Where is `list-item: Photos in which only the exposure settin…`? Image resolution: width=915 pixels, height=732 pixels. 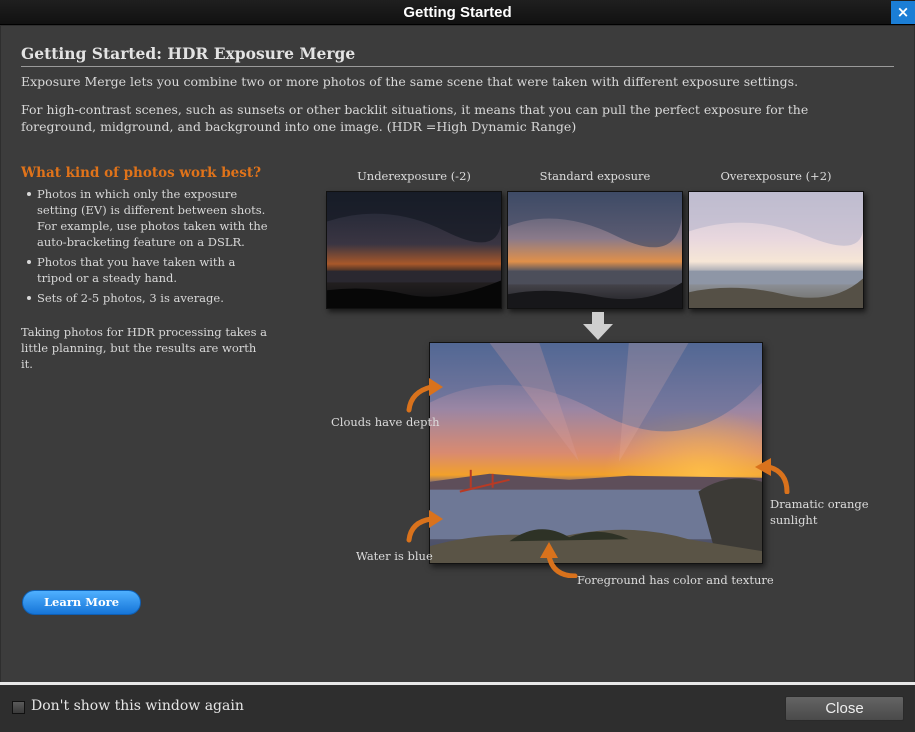
list-item: Photos in which only the exposure settin… is located at coordinates (146, 218).